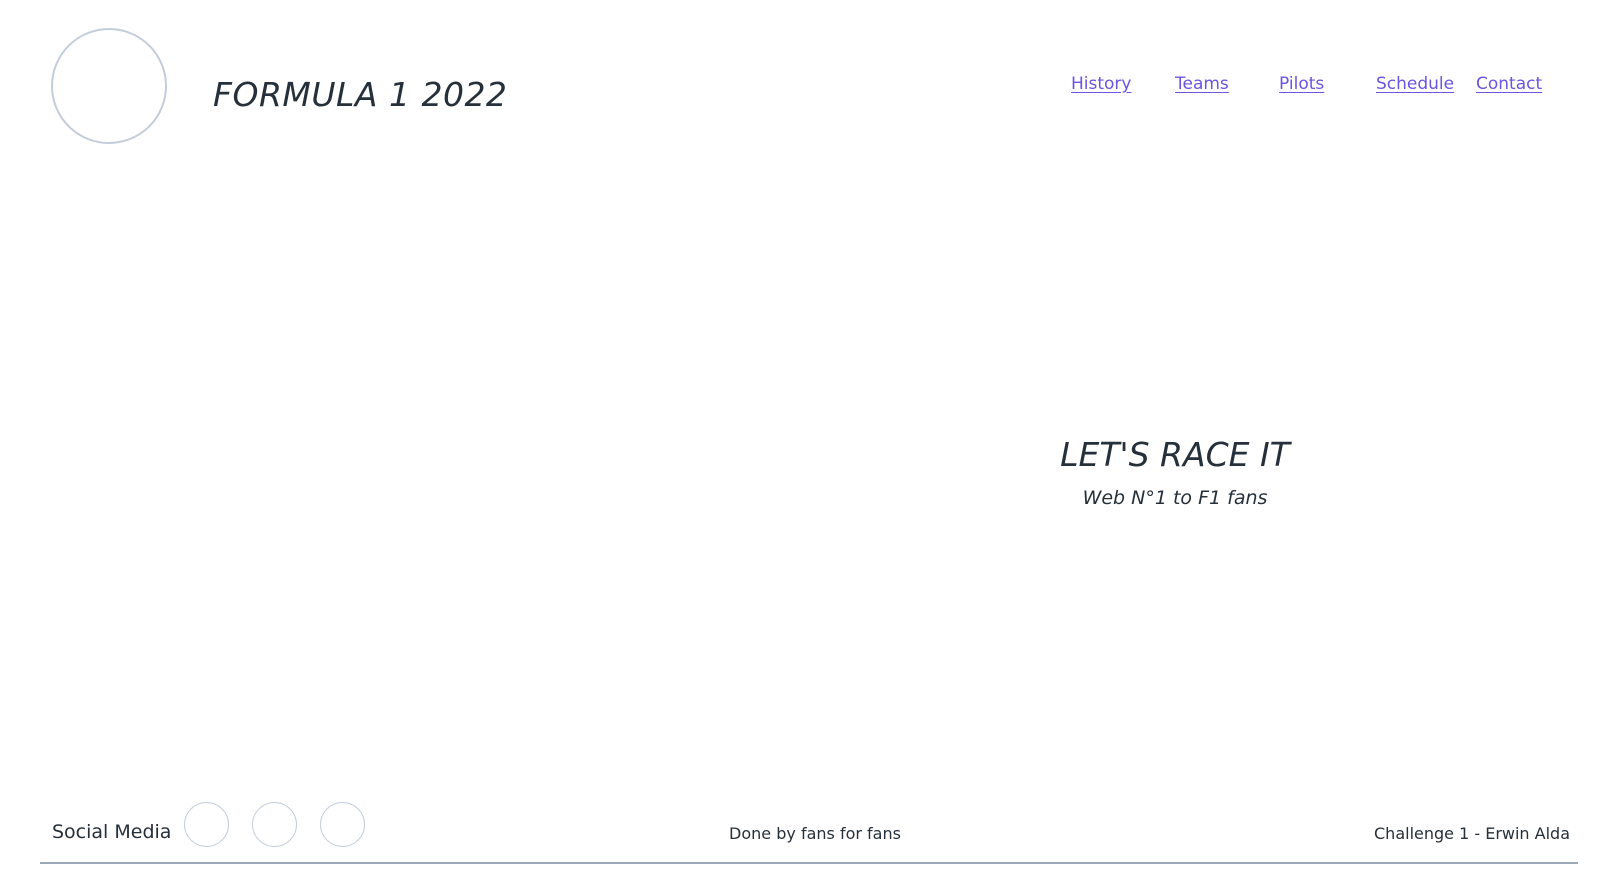 The height and width of the screenshot is (880, 1600). I want to click on hero-title: LET'S RACE IT, so click(1175, 454).